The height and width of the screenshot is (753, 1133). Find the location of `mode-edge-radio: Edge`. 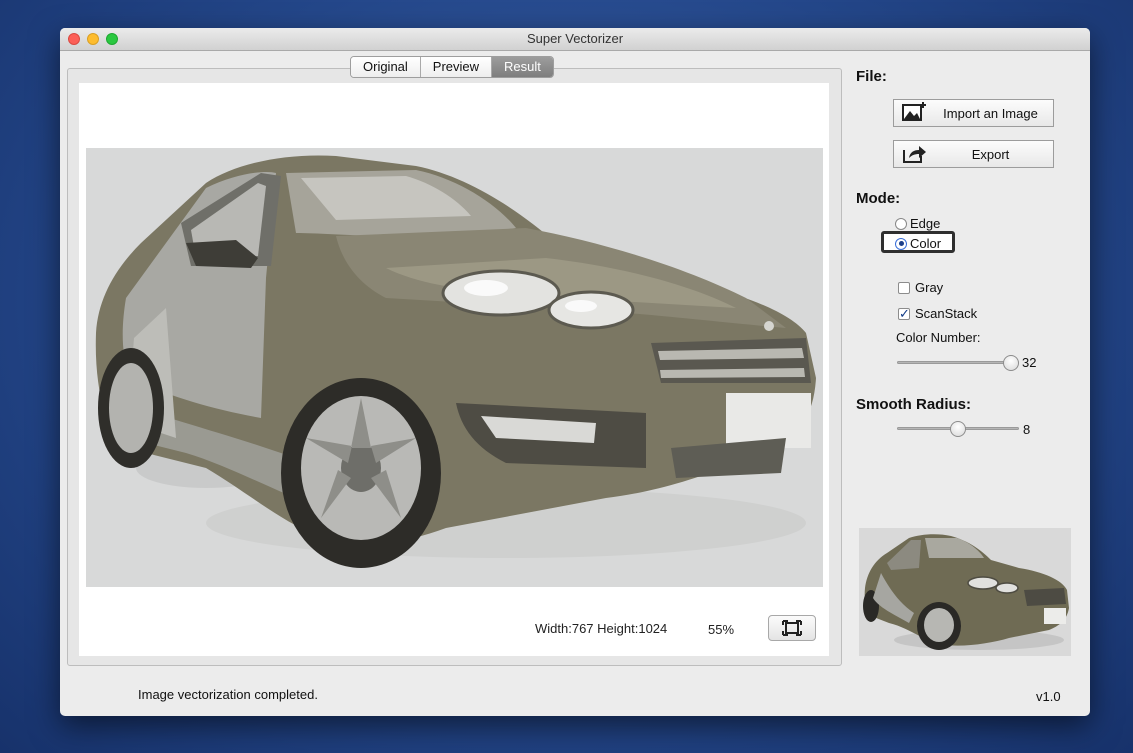

mode-edge-radio: Edge is located at coordinates (917, 223).